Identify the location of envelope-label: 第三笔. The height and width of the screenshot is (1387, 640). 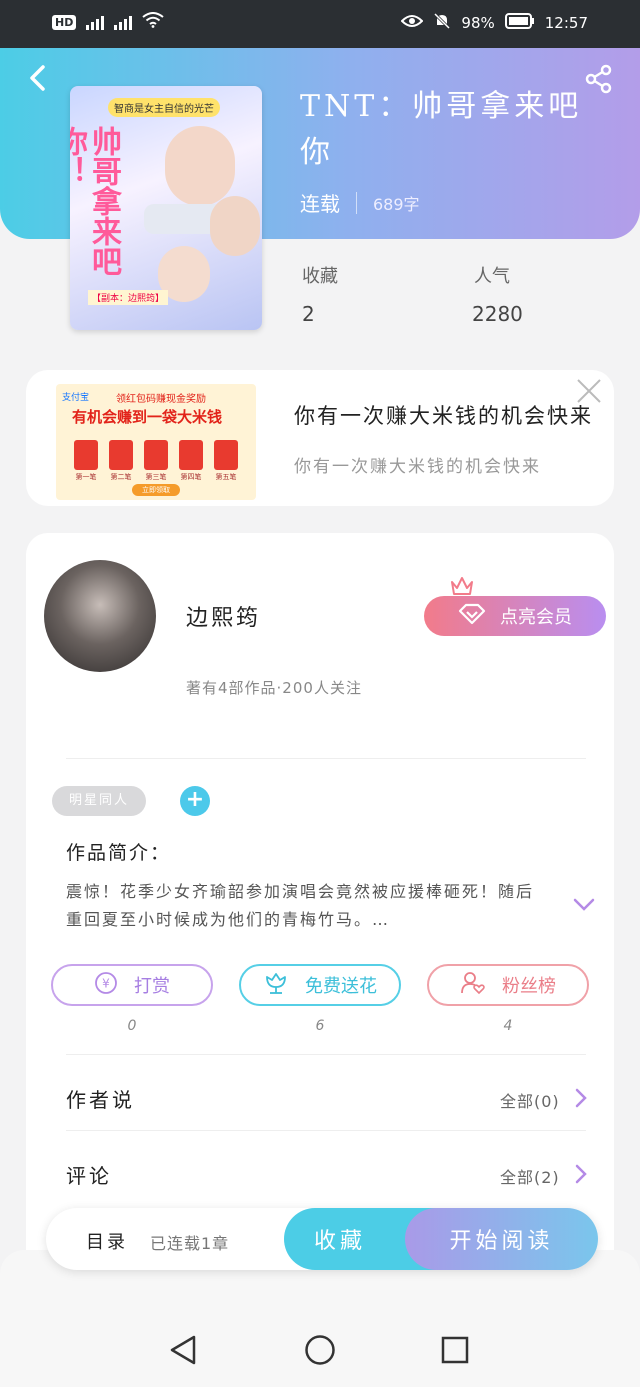
(156, 477).